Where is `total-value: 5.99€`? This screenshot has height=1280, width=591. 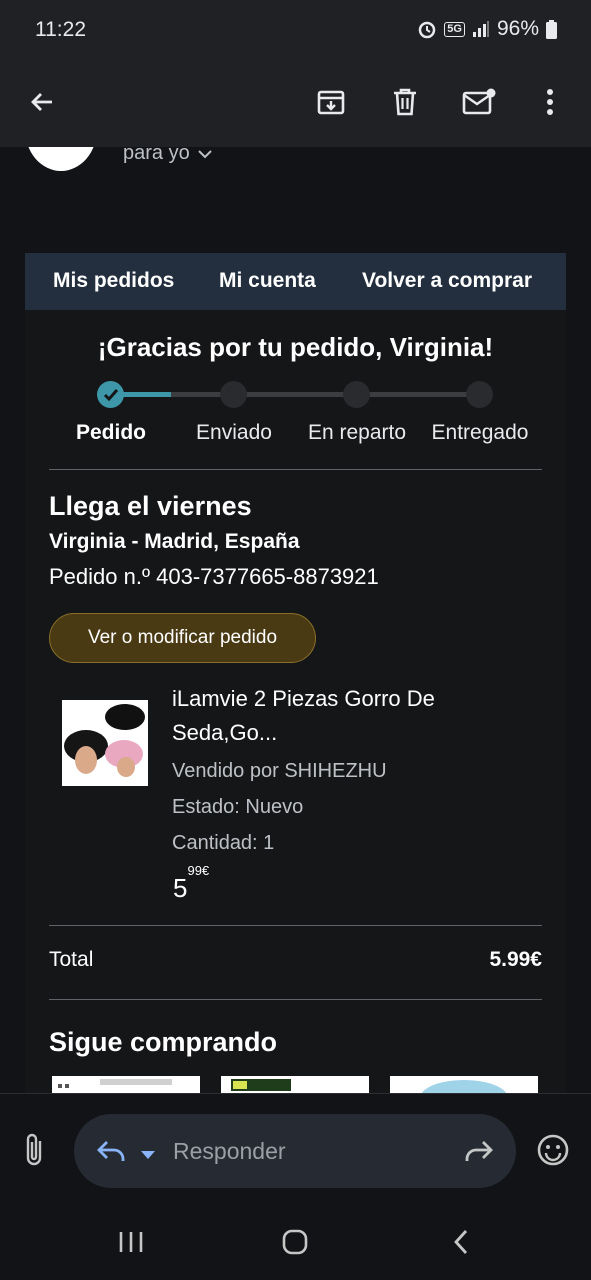
total-value: 5.99€ is located at coordinates (515, 959).